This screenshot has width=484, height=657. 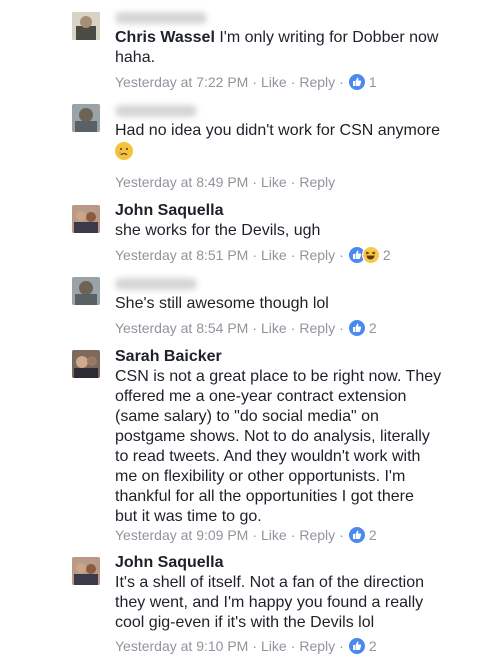 I want to click on crying-face-icon, so click(x=124, y=150).